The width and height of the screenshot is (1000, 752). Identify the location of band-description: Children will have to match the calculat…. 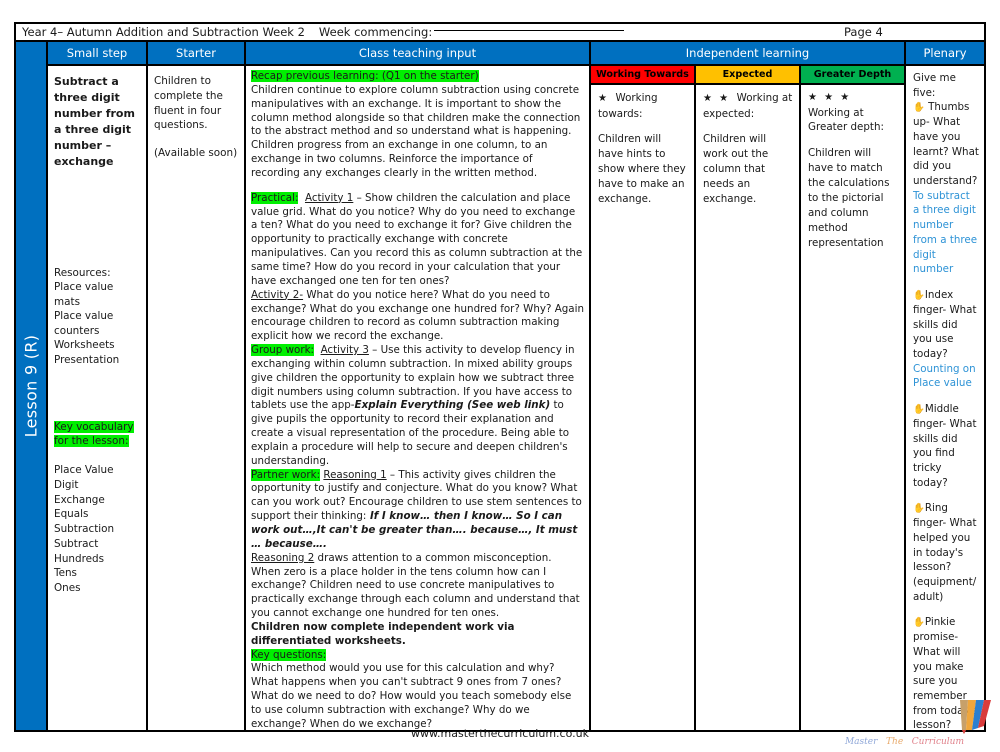
(849, 198).